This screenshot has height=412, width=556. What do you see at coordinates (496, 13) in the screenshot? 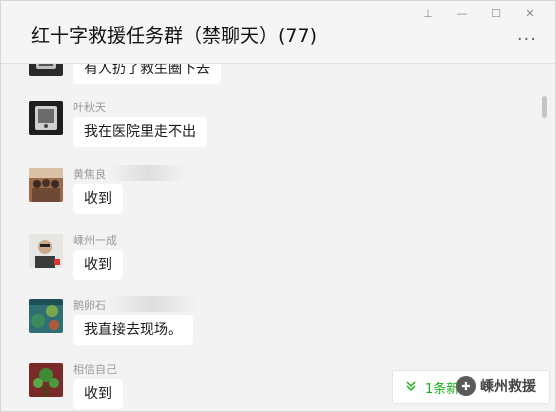
I see `maximize-icon: ☐` at bounding box center [496, 13].